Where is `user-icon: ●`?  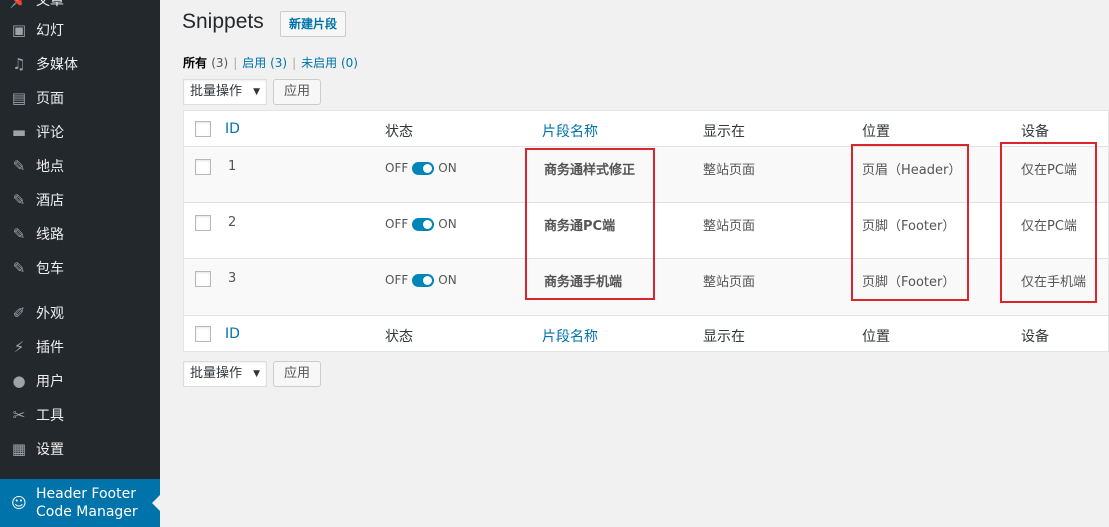
user-icon: ● is located at coordinates (19, 381).